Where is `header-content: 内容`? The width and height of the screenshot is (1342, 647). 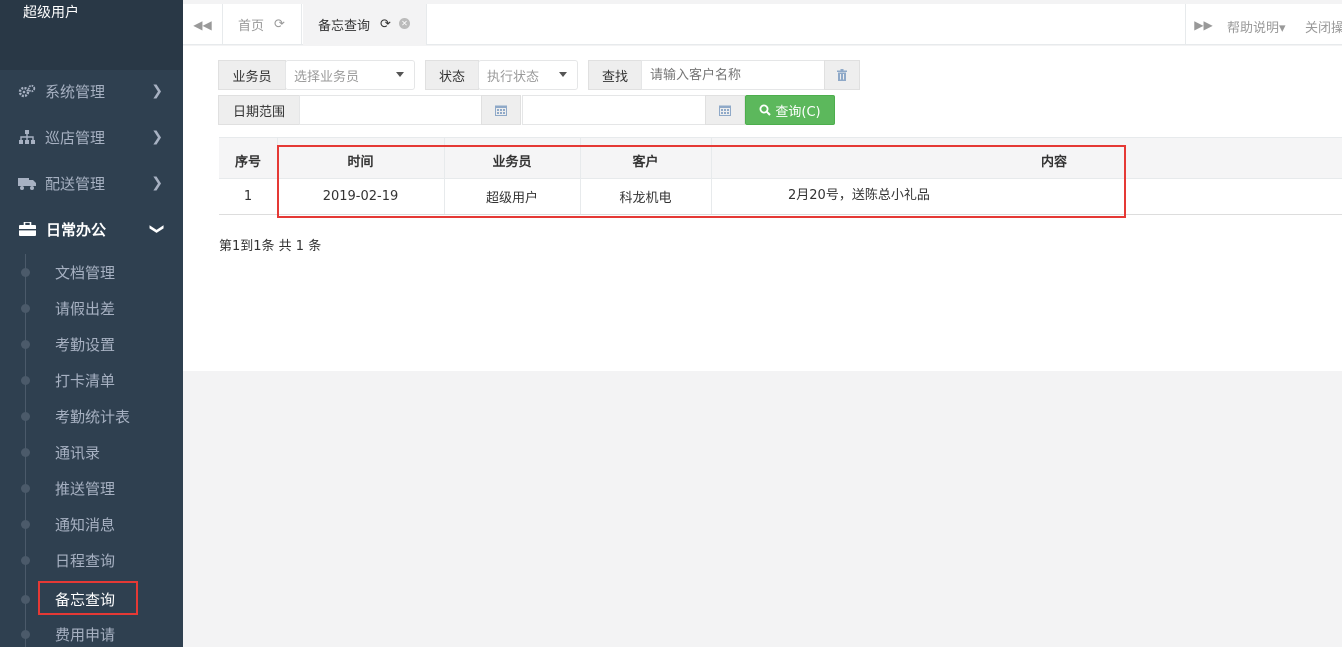 header-content: 内容 is located at coordinates (1026, 158).